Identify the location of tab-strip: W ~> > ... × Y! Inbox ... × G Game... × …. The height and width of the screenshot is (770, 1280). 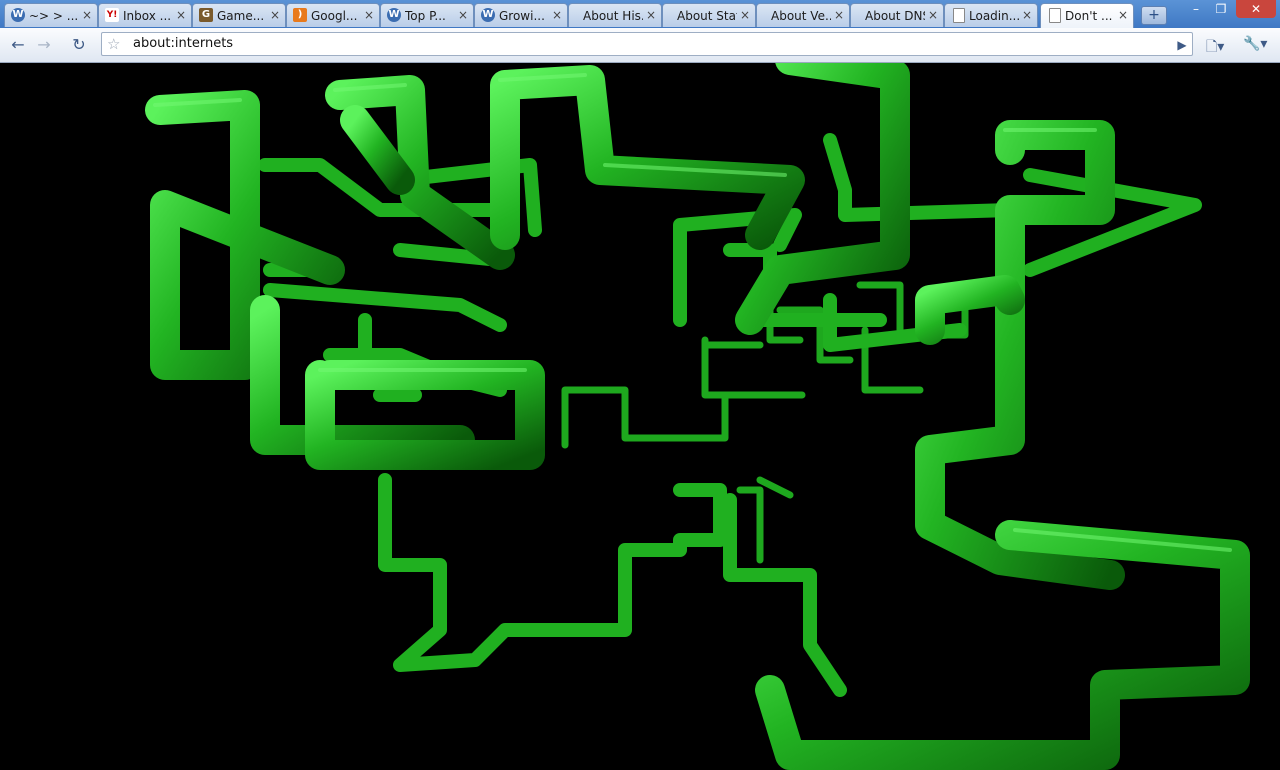
(640, 14).